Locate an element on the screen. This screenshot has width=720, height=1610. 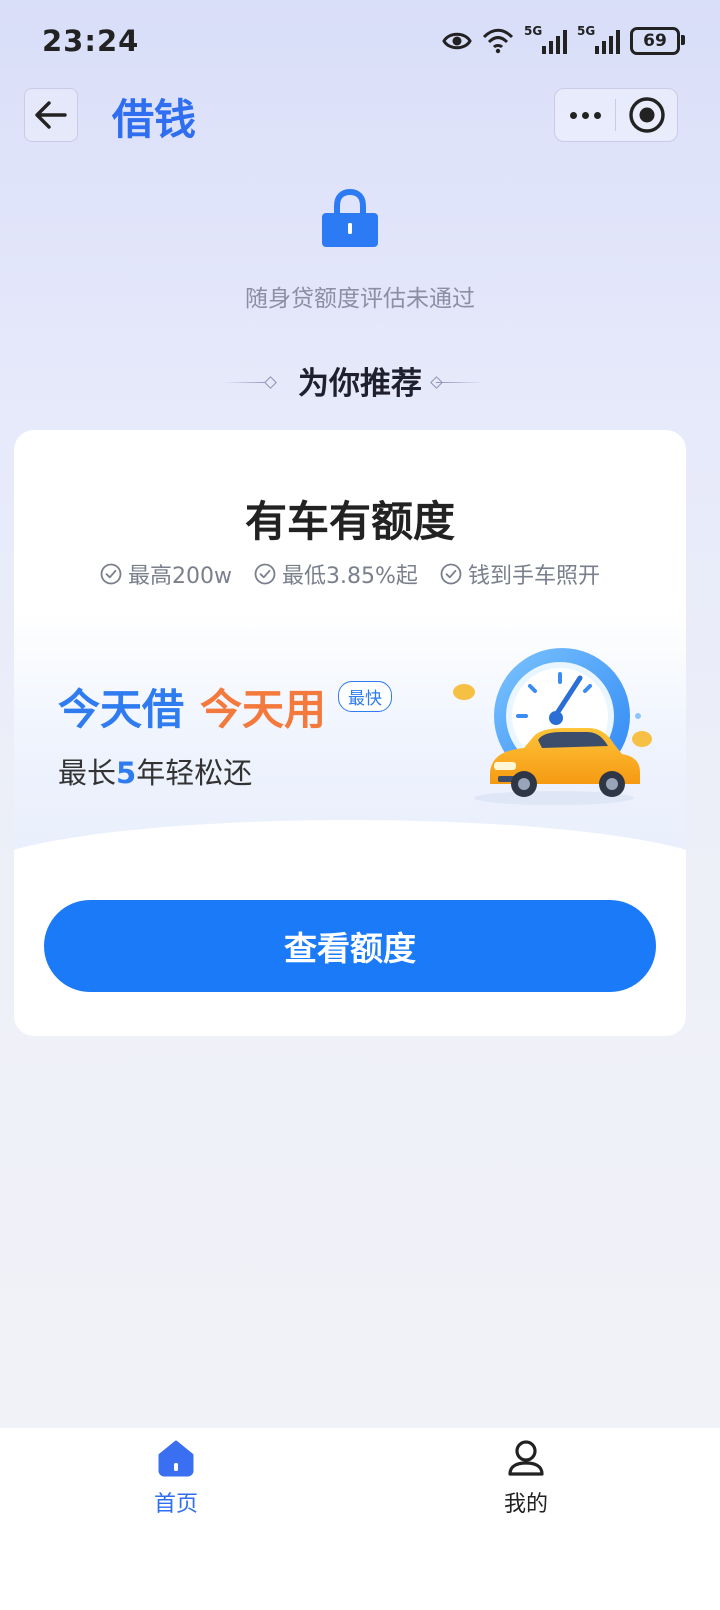
battery-icon: 69 is located at coordinates (657, 41).